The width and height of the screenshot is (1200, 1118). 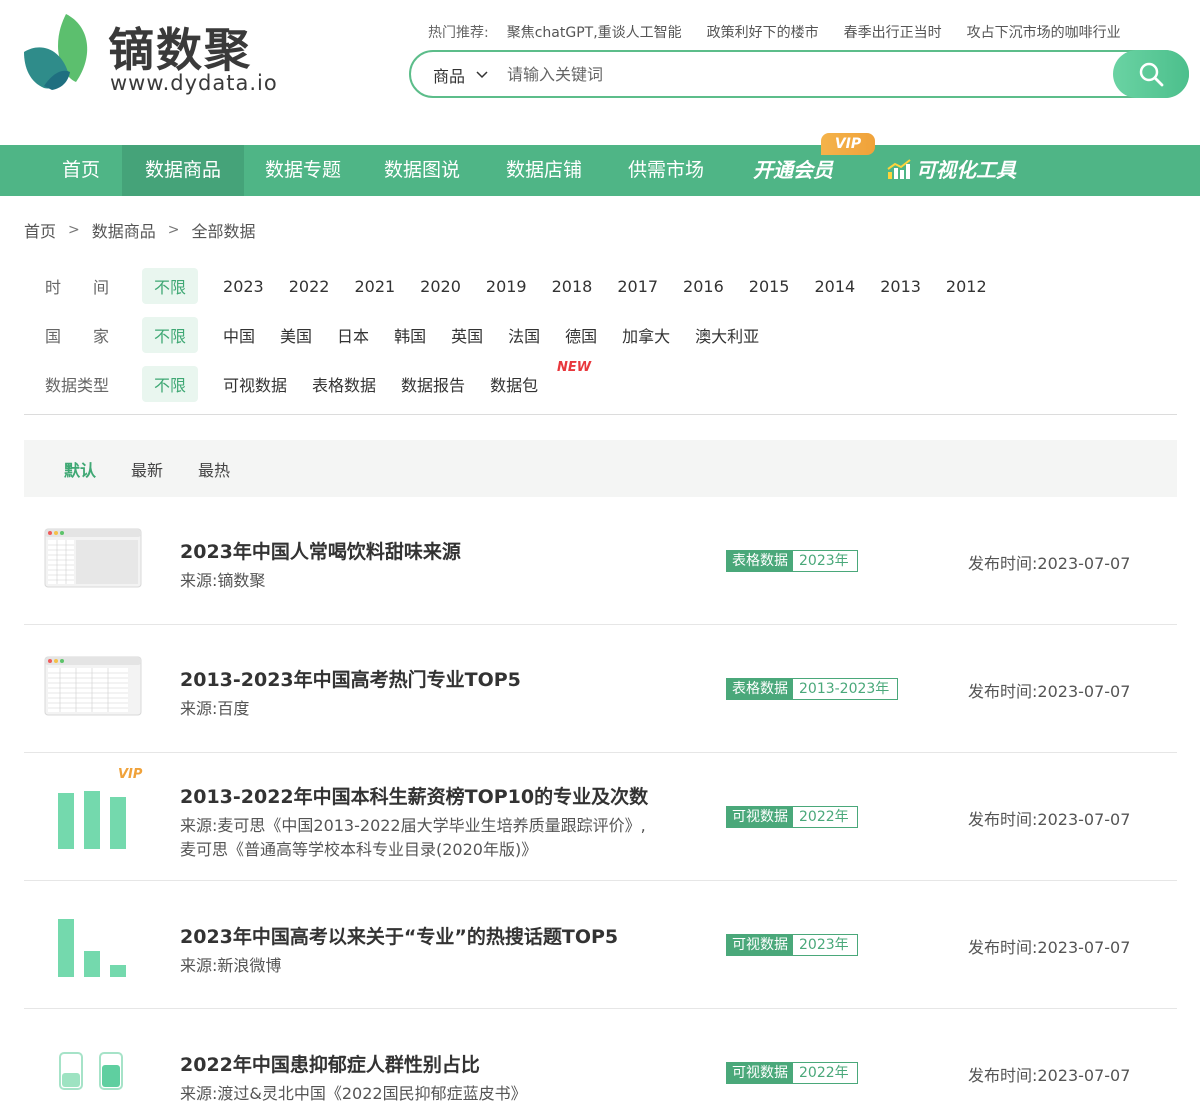 I want to click on filter-option-type: 表格数据, so click(x=344, y=384).